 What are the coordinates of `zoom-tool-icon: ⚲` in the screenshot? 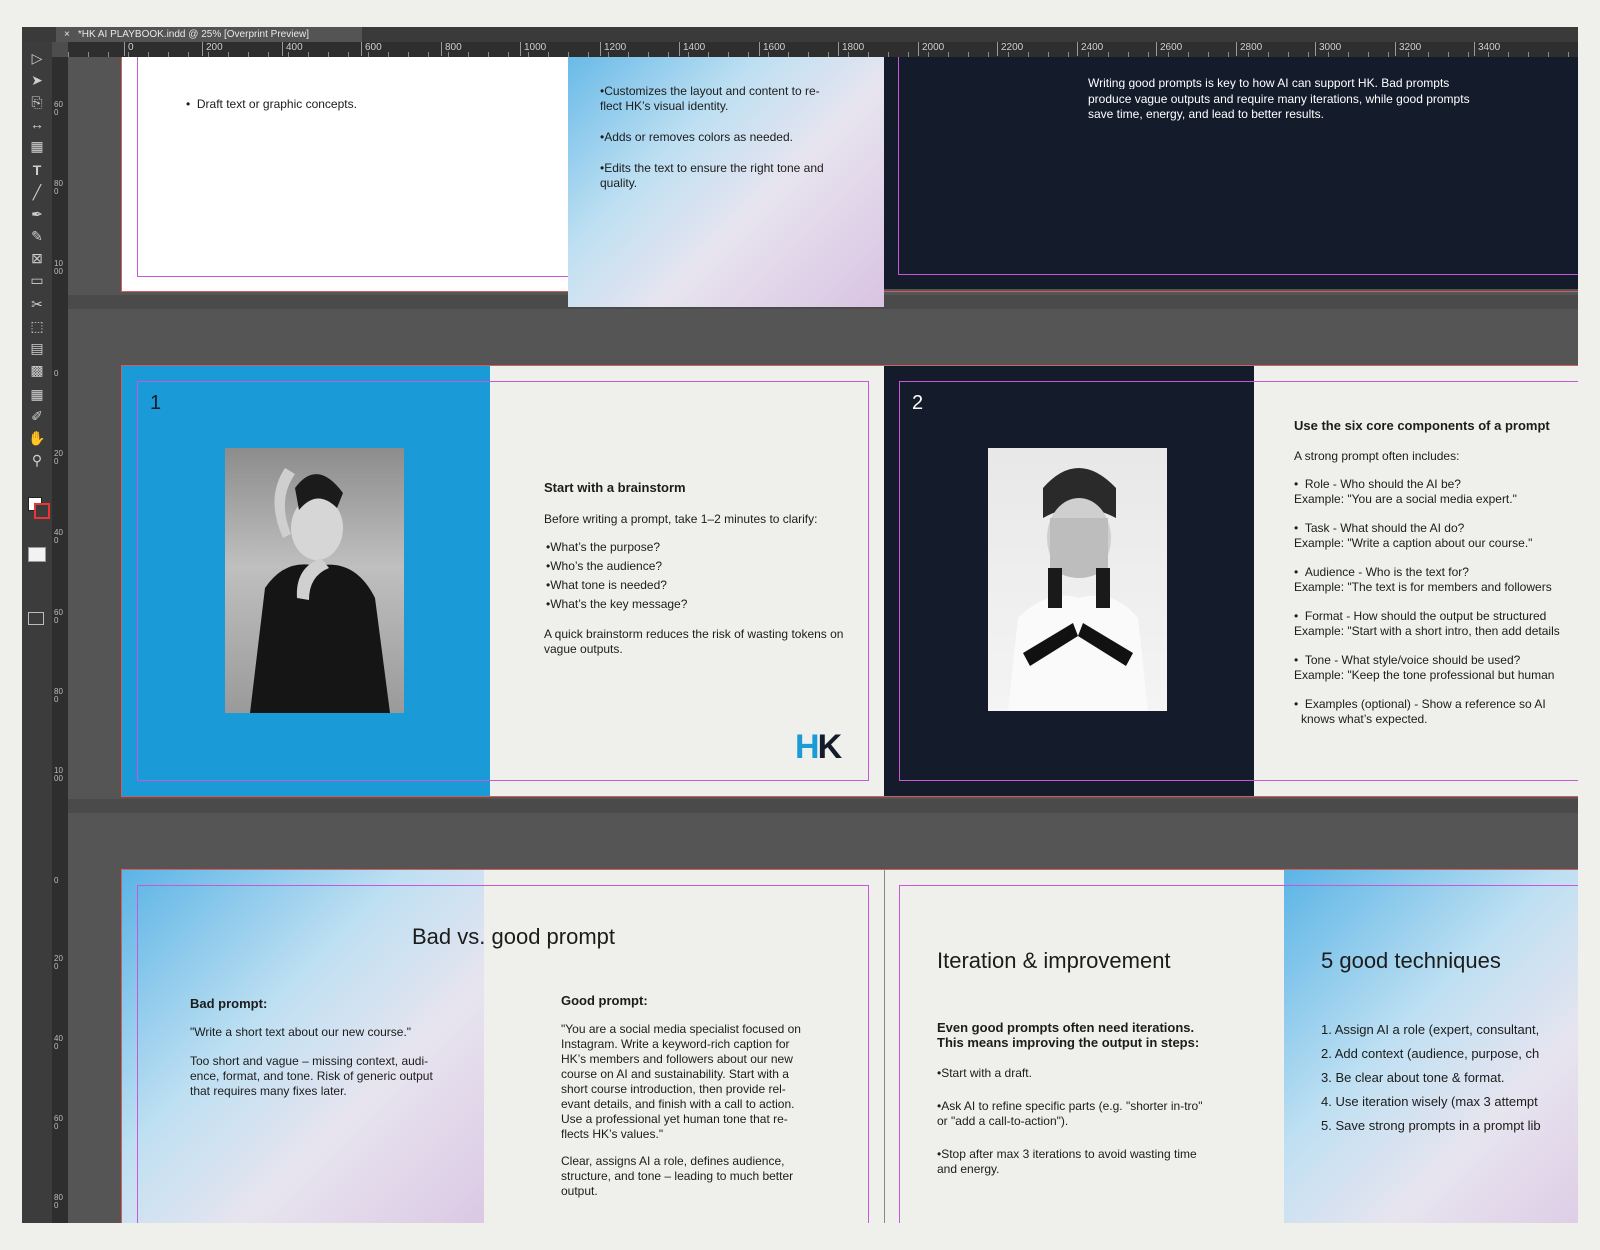 It's located at (37, 460).